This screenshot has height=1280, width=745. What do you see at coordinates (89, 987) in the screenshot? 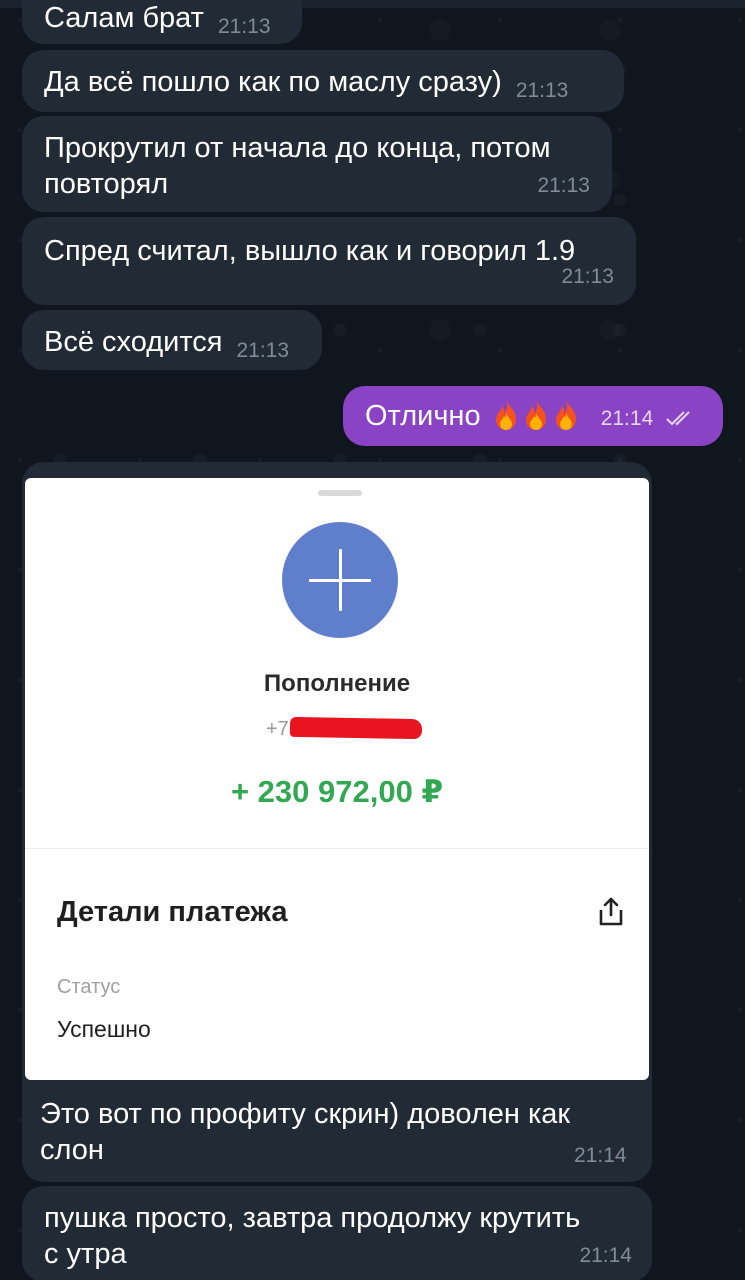
I see `status-label: Статус` at bounding box center [89, 987].